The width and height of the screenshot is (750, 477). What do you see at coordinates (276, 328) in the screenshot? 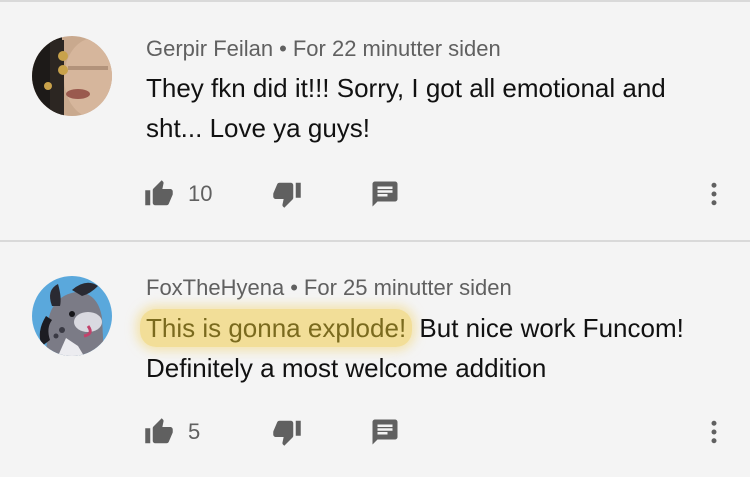
I see `highlighted-text: This is gonna explode!` at bounding box center [276, 328].